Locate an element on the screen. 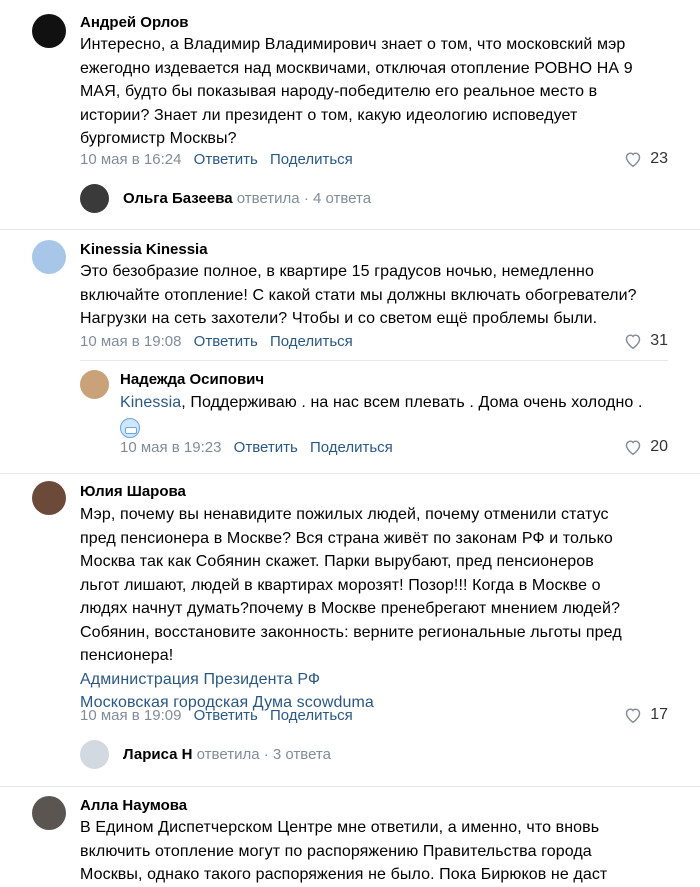 Image resolution: width=700 pixels, height=887 pixels. like-count: 23 is located at coordinates (659, 158).